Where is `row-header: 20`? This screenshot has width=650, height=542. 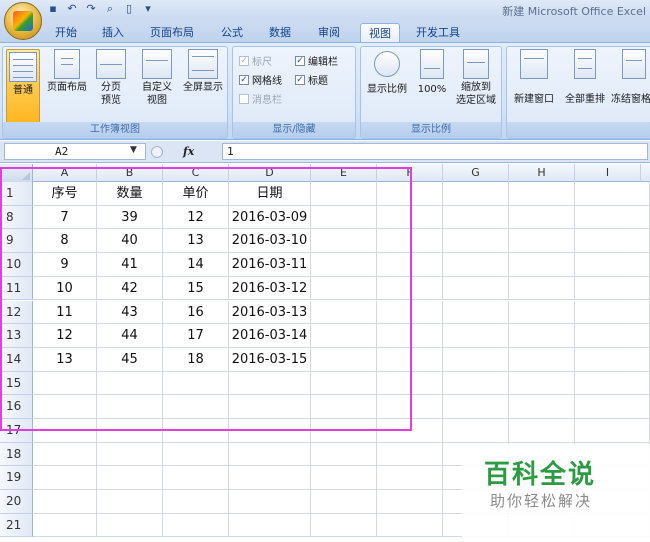
row-header: 20 is located at coordinates (16, 502).